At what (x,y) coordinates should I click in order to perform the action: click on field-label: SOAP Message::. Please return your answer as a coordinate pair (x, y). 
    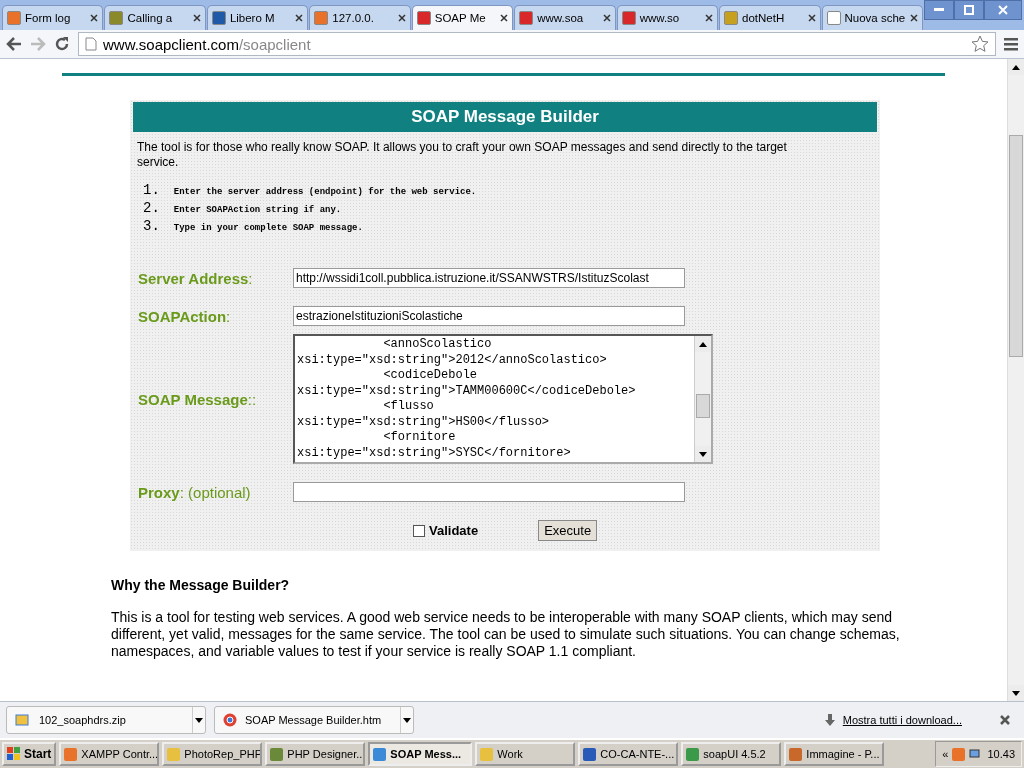
    Looking at the image, I should click on (198, 399).